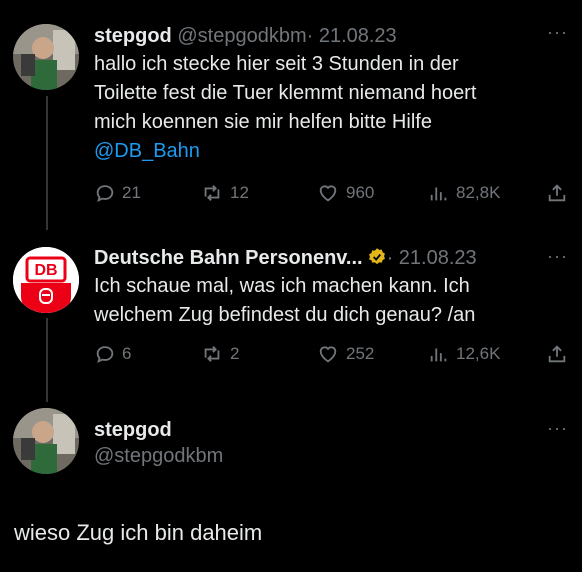 The image size is (582, 572). Describe the element at coordinates (235, 353) in the screenshot. I see `repost-count: 2` at that location.